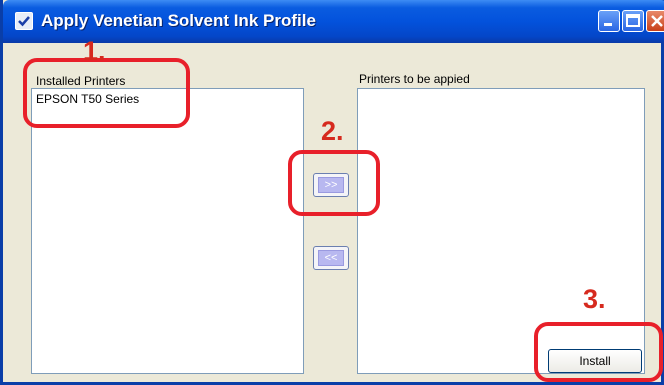 The height and width of the screenshot is (385, 664). I want to click on close-icon, so click(657, 21).